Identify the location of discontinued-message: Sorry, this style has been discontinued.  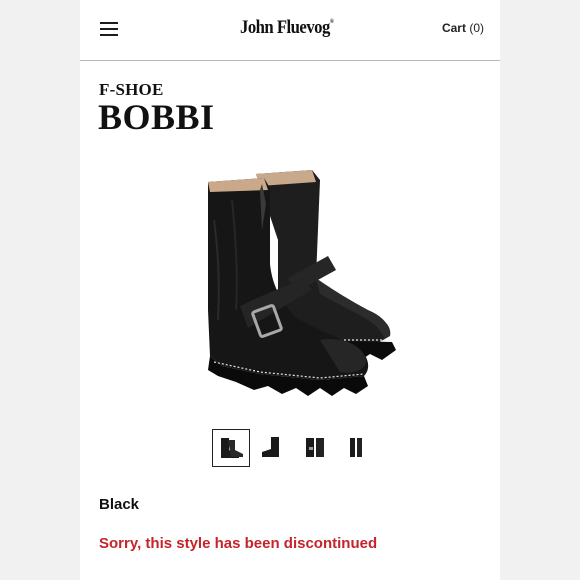
(238, 543).